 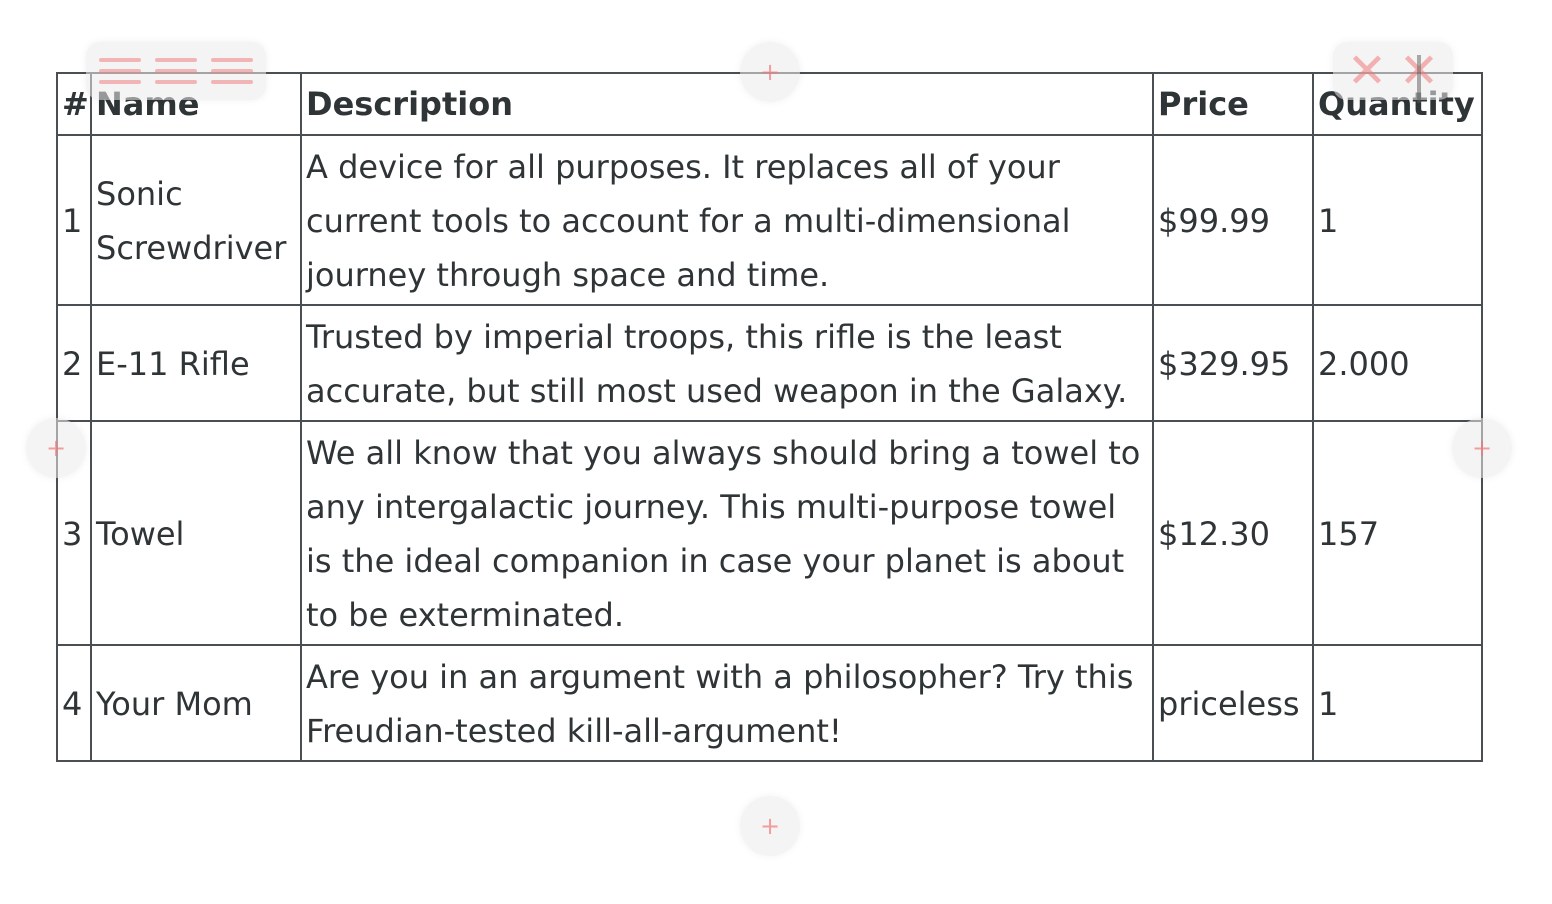 What do you see at coordinates (1233, 104) in the screenshot?
I see `header-price: Price` at bounding box center [1233, 104].